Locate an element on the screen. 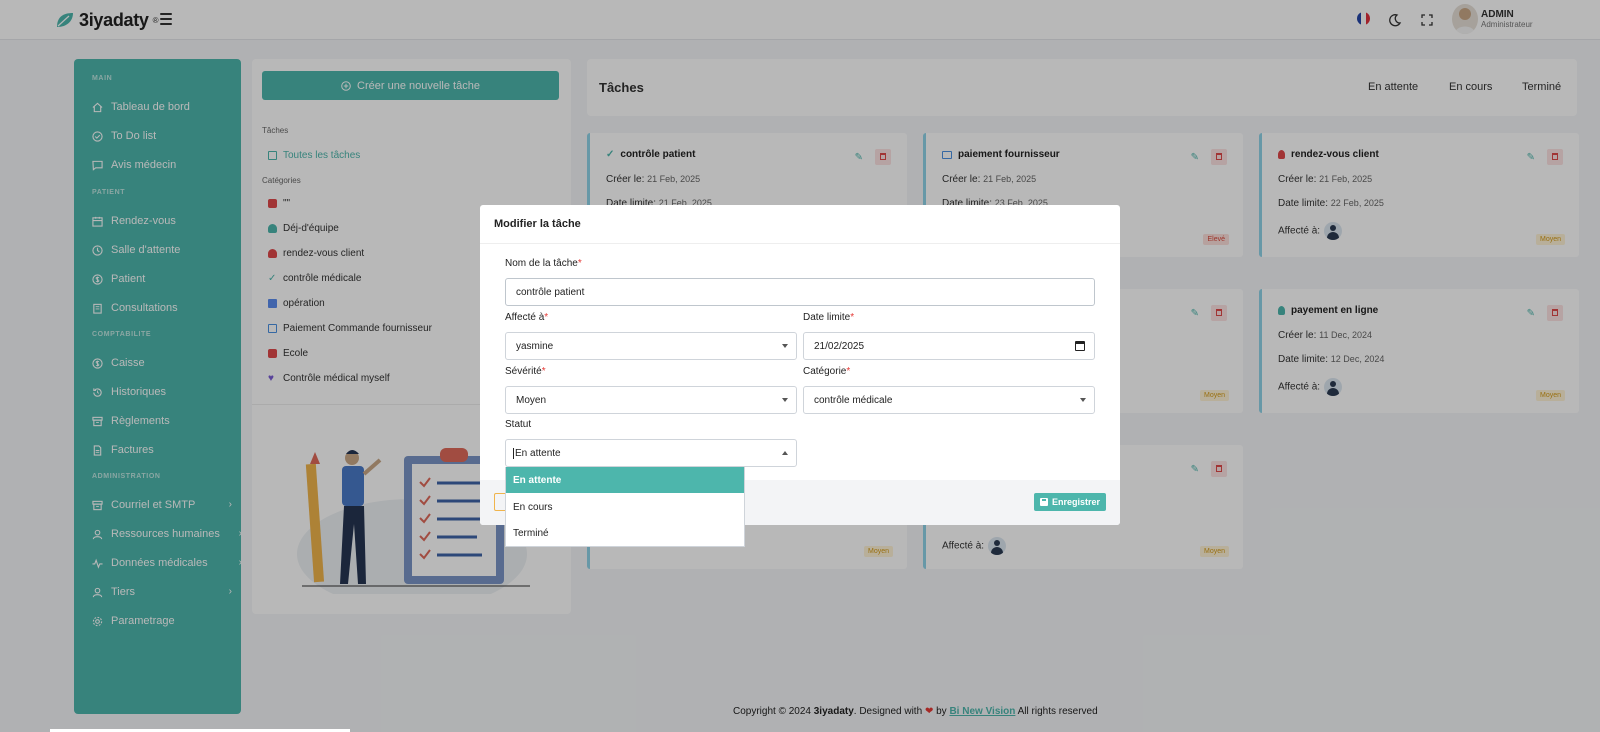  severity-label-text: Sévérité is located at coordinates (523, 371).